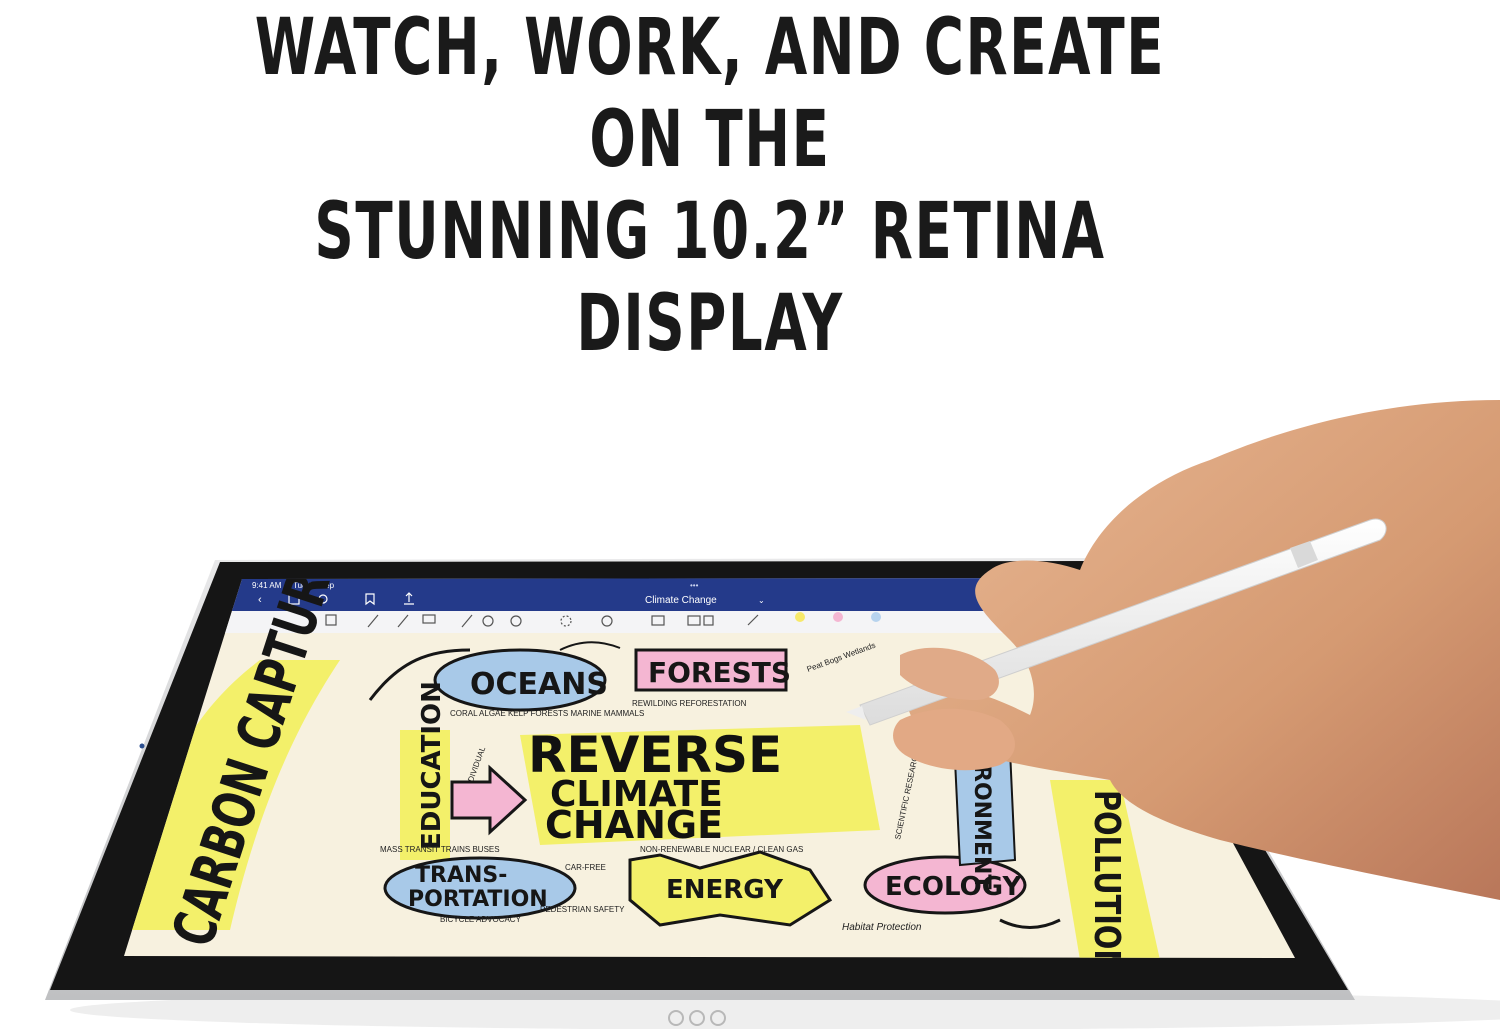  I want to click on back-chevron-icon: ‹, so click(260, 600).